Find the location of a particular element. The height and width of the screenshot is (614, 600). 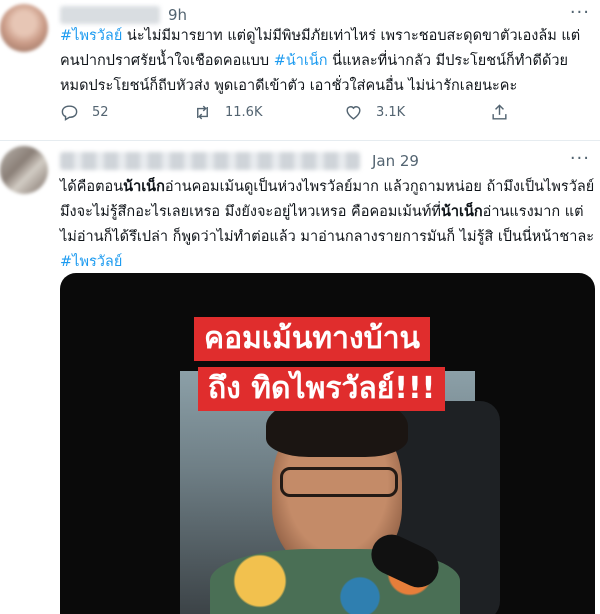

share-icon is located at coordinates (499, 112).